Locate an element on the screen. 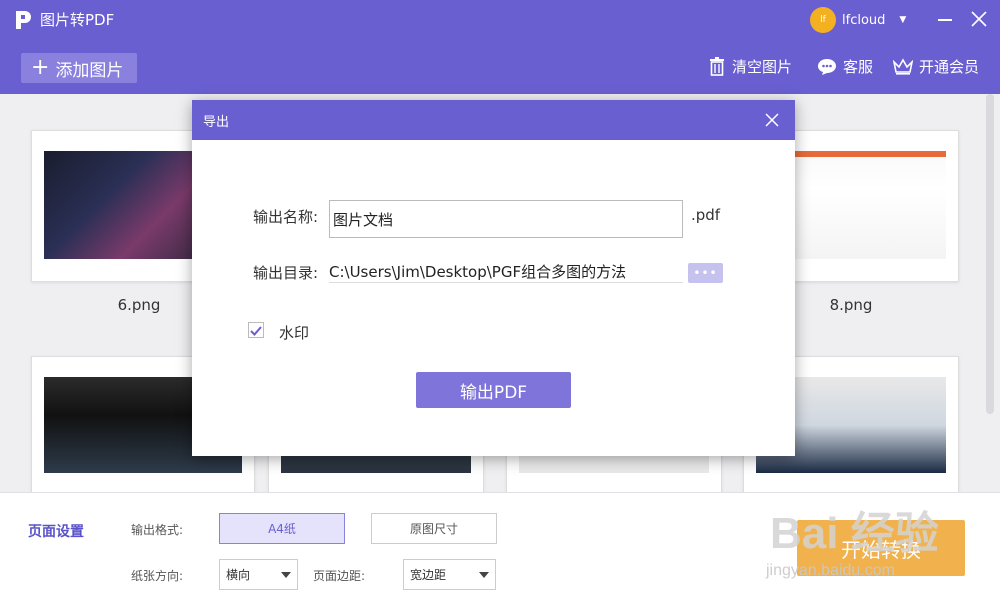 This screenshot has height=608, width=1000. output-dir-path: C:\Users\Jim\Desktop\PGF组合多图的方法 is located at coordinates (506, 272).